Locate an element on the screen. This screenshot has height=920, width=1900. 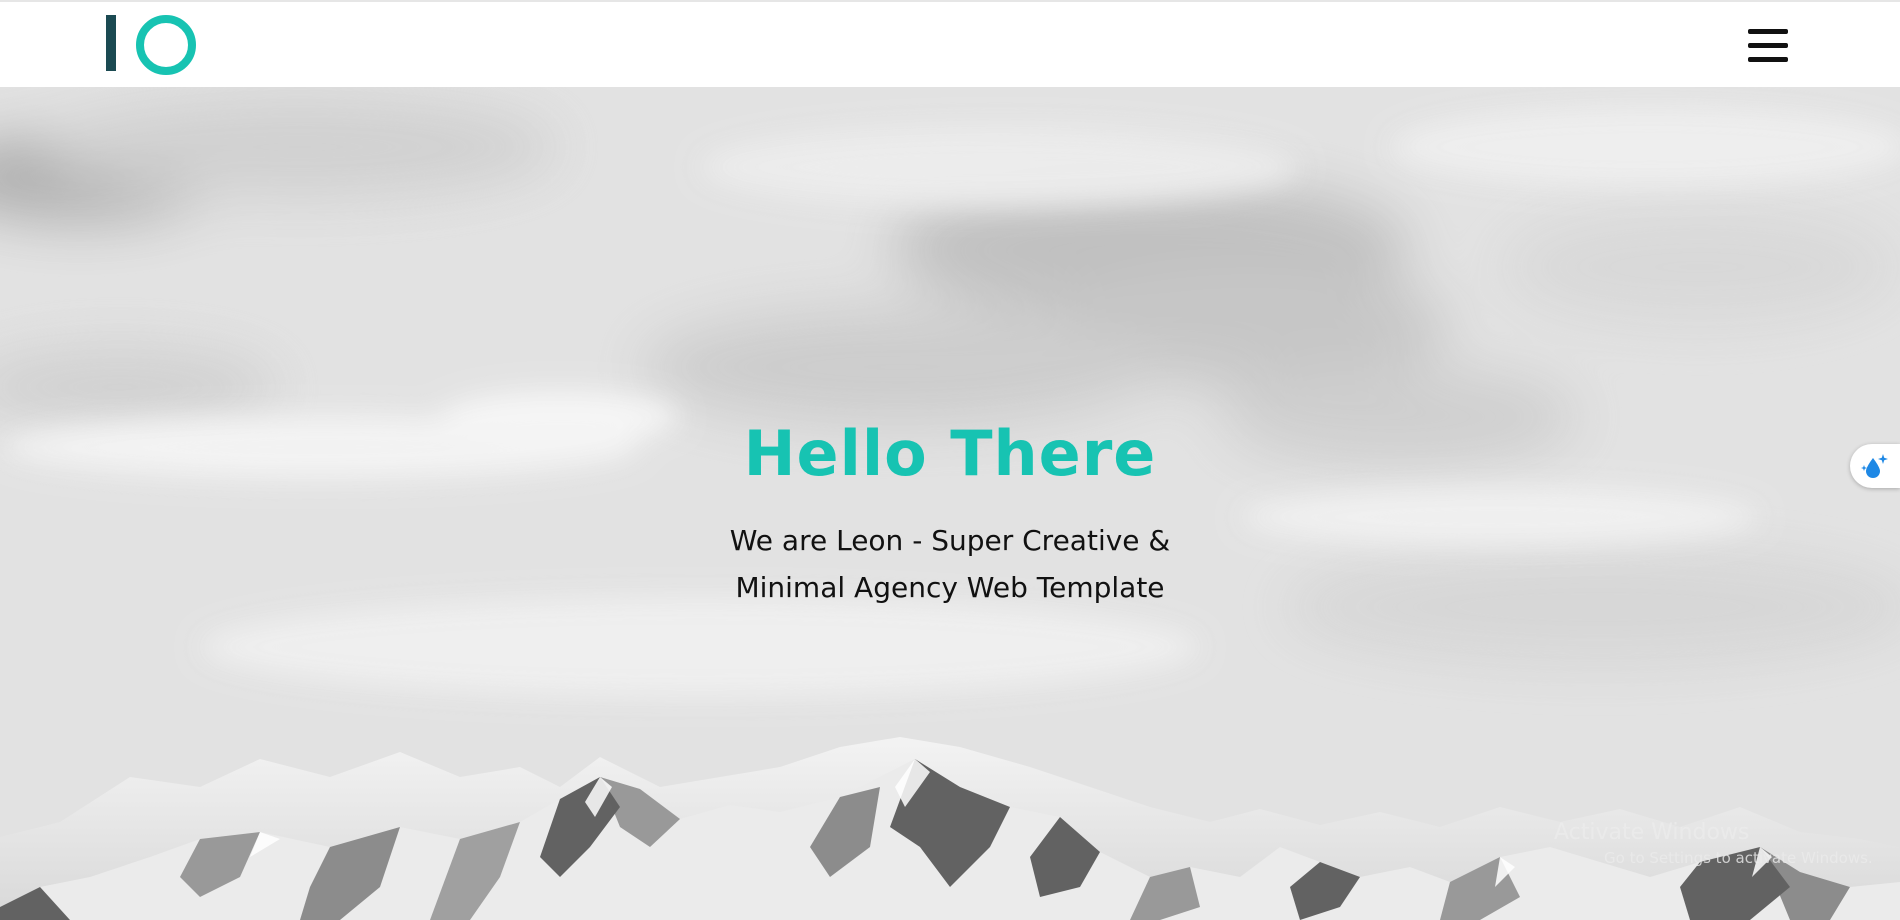
logo-bar is located at coordinates (111, 43).